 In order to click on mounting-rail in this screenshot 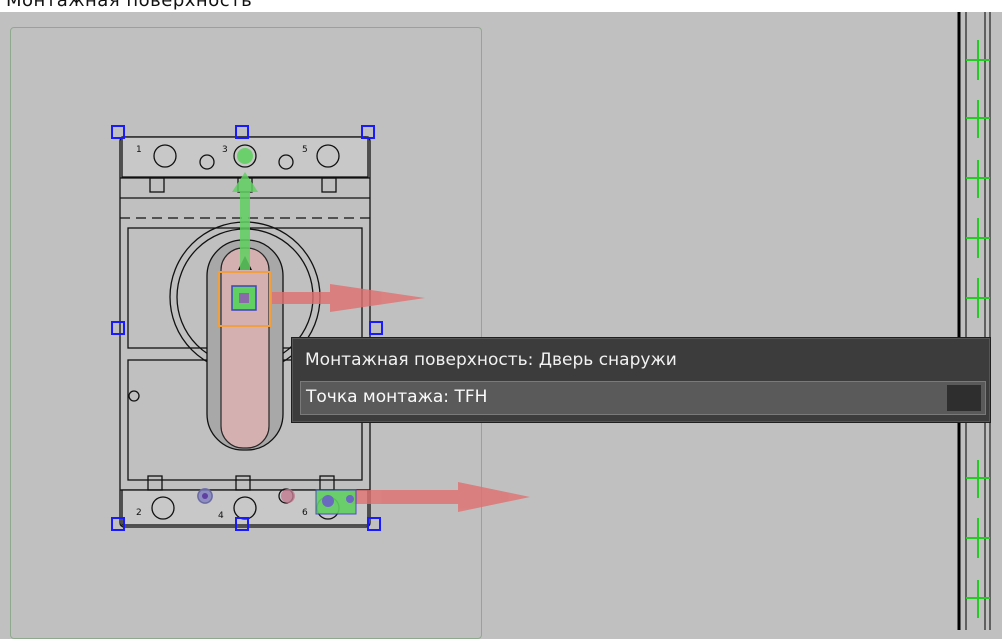, I will do `click(974, 321)`.